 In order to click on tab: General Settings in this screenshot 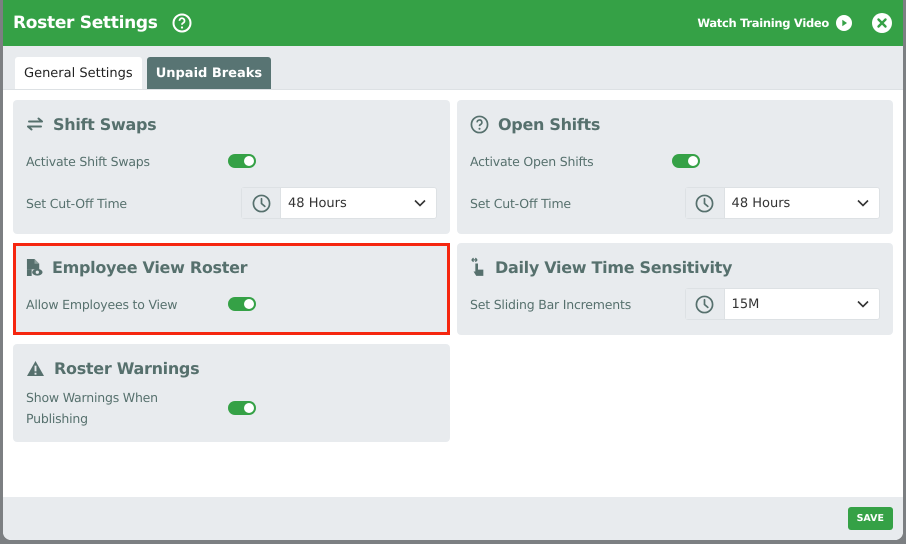, I will do `click(78, 73)`.